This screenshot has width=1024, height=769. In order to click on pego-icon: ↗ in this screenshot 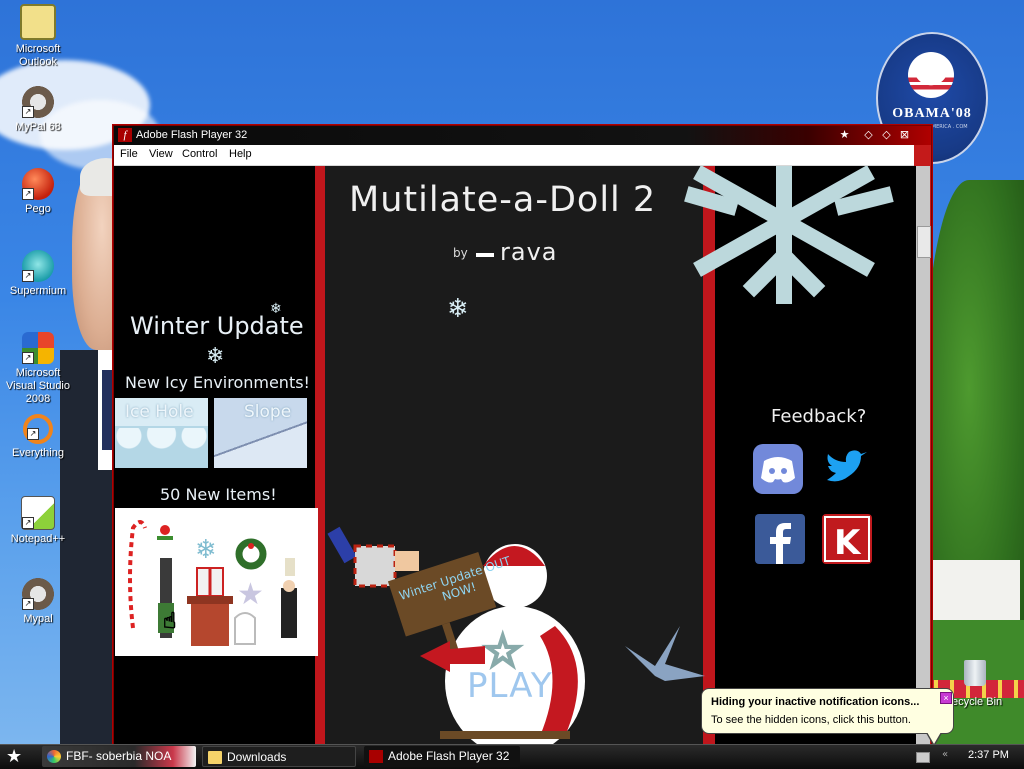, I will do `click(38, 184)`.